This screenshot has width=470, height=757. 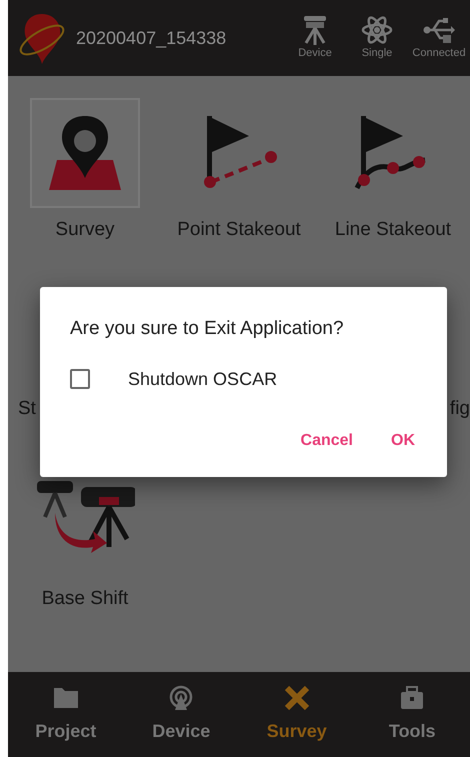 I want to click on nav-tab: Device, so click(x=181, y=714).